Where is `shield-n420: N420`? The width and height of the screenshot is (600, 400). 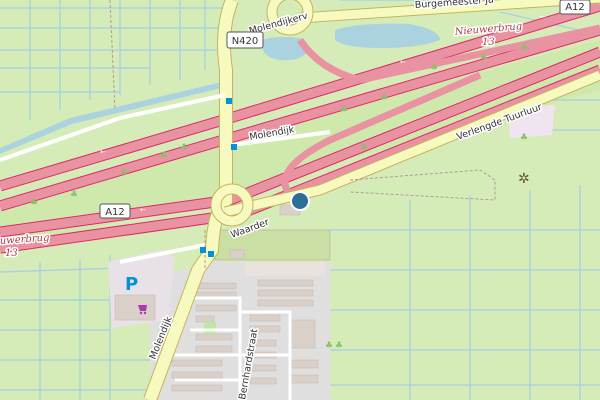 shield-n420: N420 is located at coordinates (245, 40).